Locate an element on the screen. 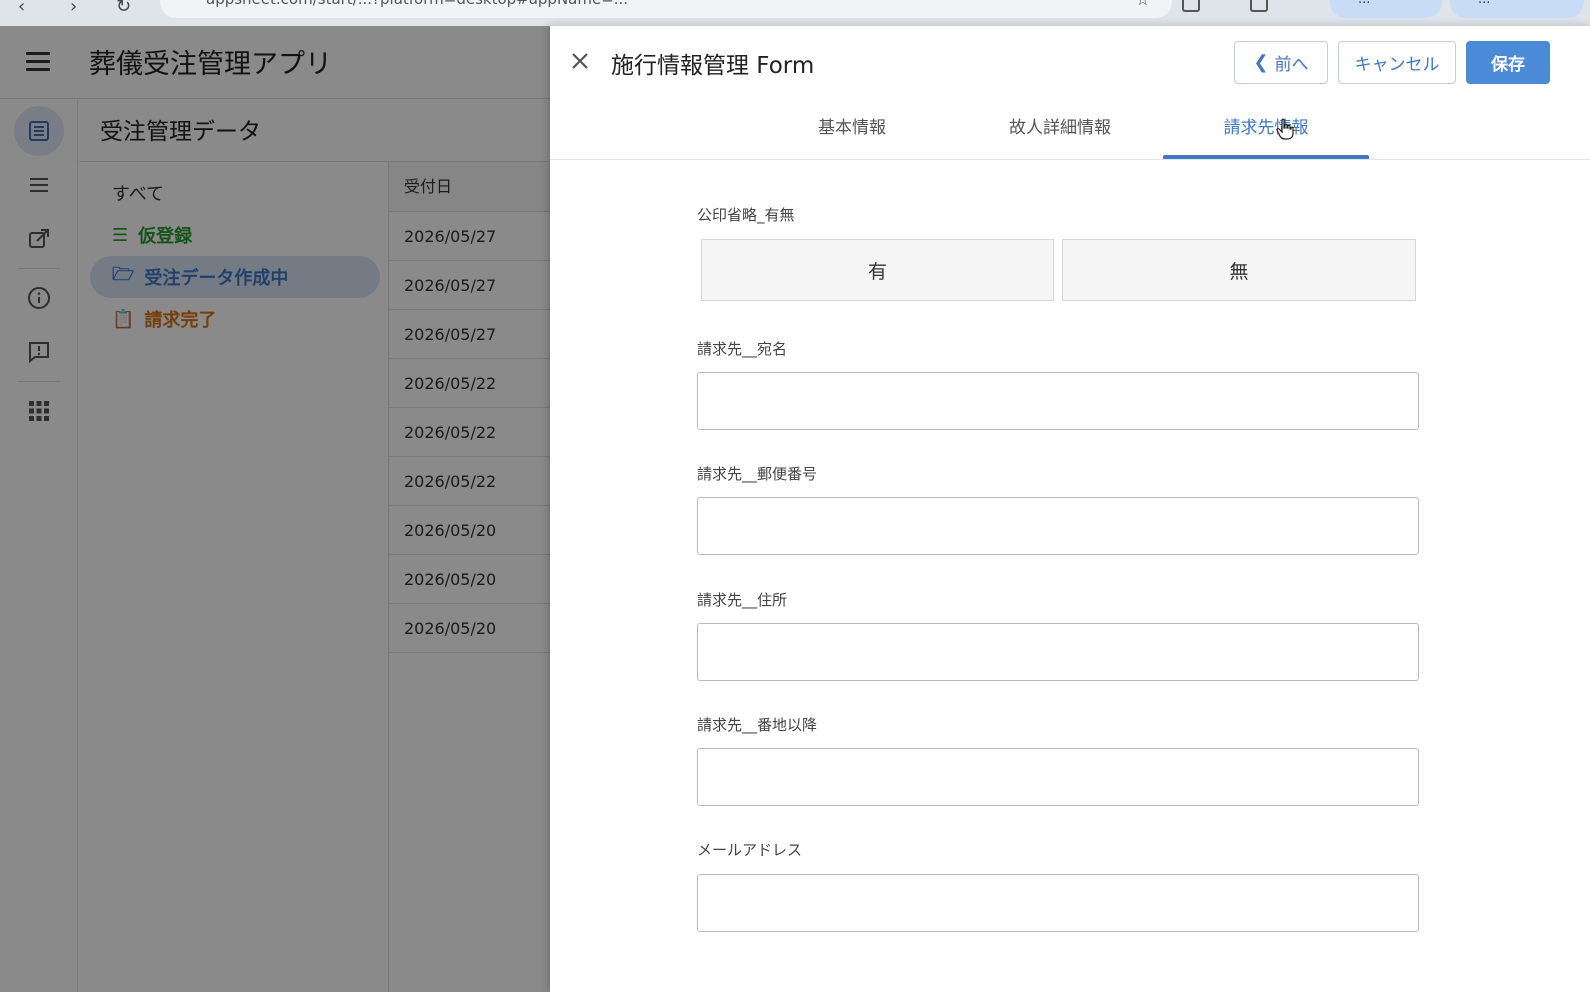  zoom-icon is located at coordinates (1259, 6).